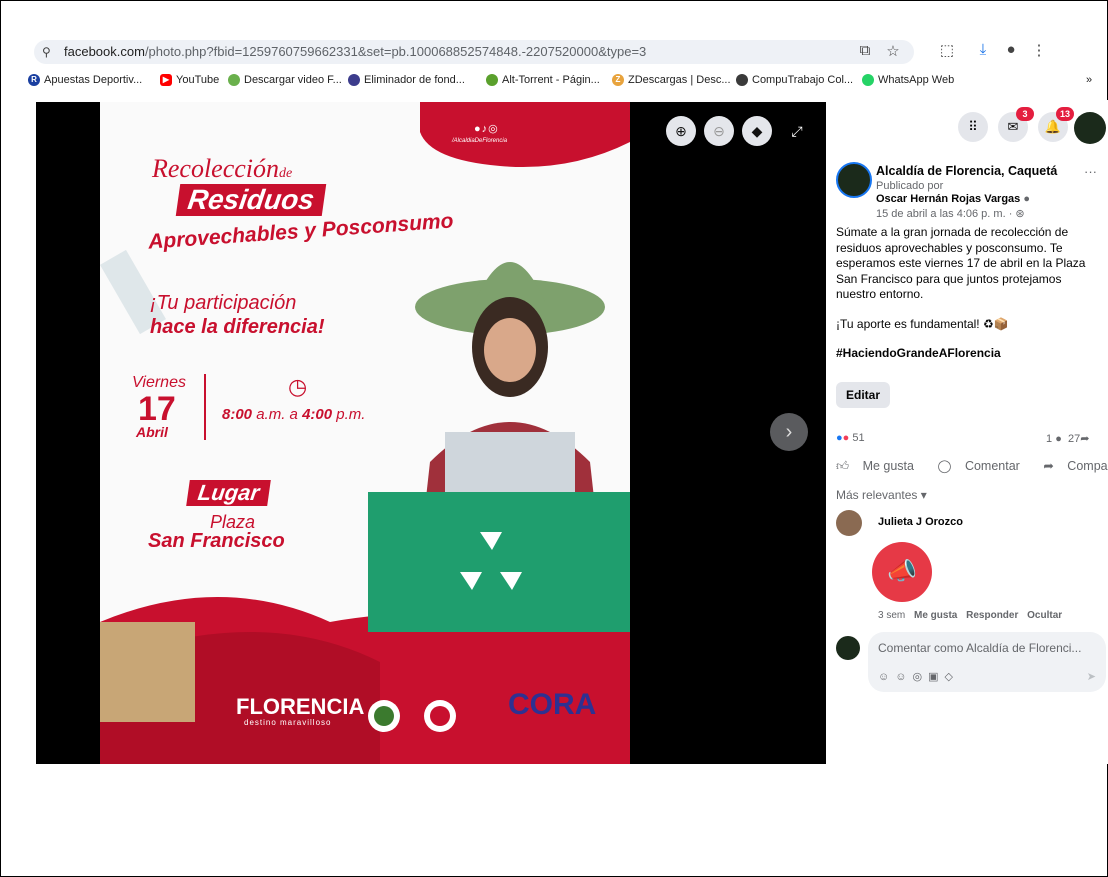 This screenshot has height=877, width=1108. What do you see at coordinates (1020, 214) in the screenshot?
I see `audience-globe-icon: ⊛` at bounding box center [1020, 214].